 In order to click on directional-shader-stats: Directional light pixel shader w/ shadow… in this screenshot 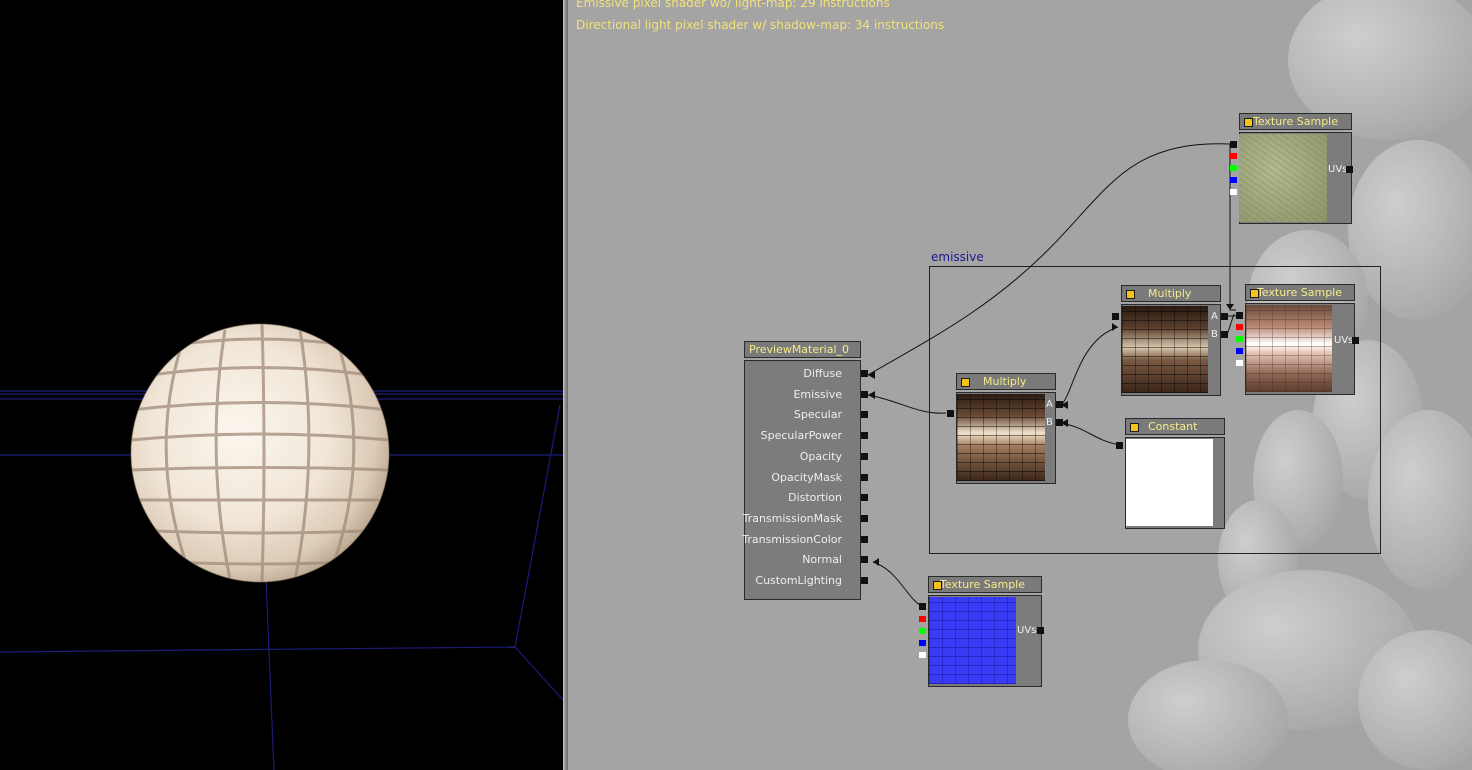, I will do `click(760, 25)`.